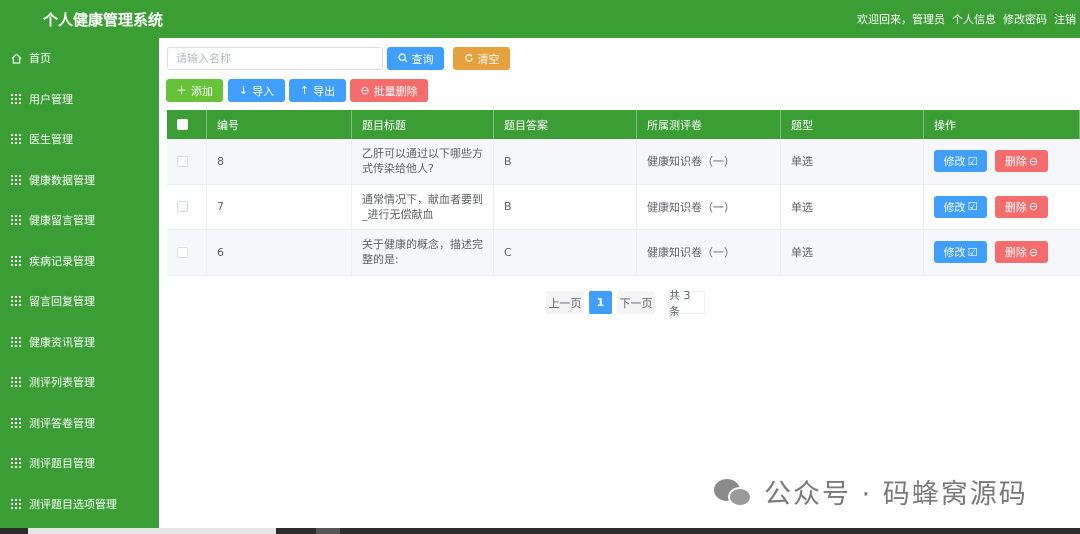  What do you see at coordinates (565, 124) in the screenshot?
I see `header-answer: 题目答案` at bounding box center [565, 124].